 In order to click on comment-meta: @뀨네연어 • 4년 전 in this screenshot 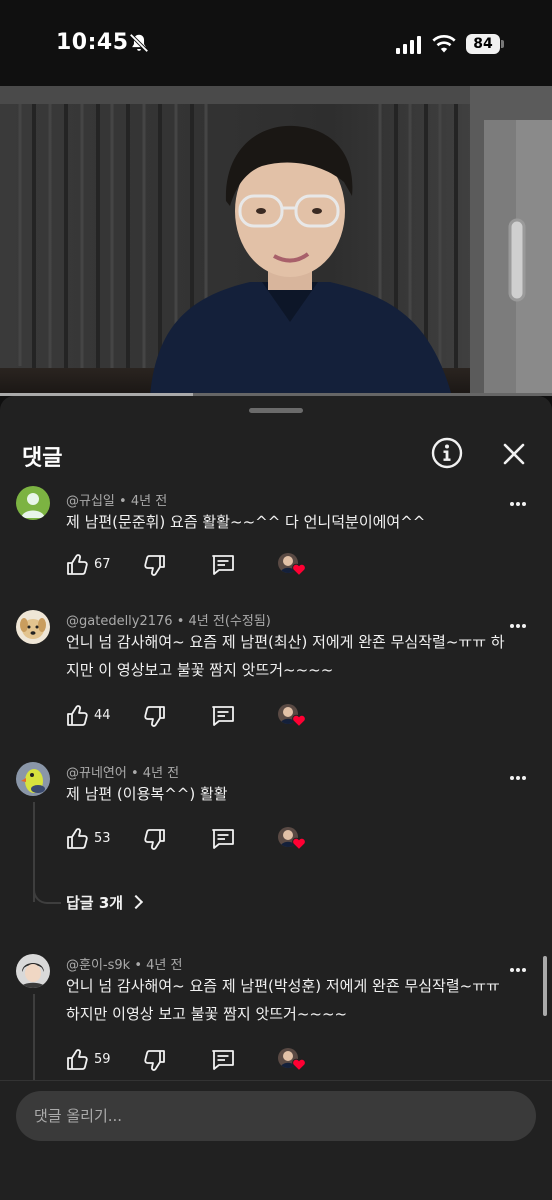, I will do `click(122, 771)`.